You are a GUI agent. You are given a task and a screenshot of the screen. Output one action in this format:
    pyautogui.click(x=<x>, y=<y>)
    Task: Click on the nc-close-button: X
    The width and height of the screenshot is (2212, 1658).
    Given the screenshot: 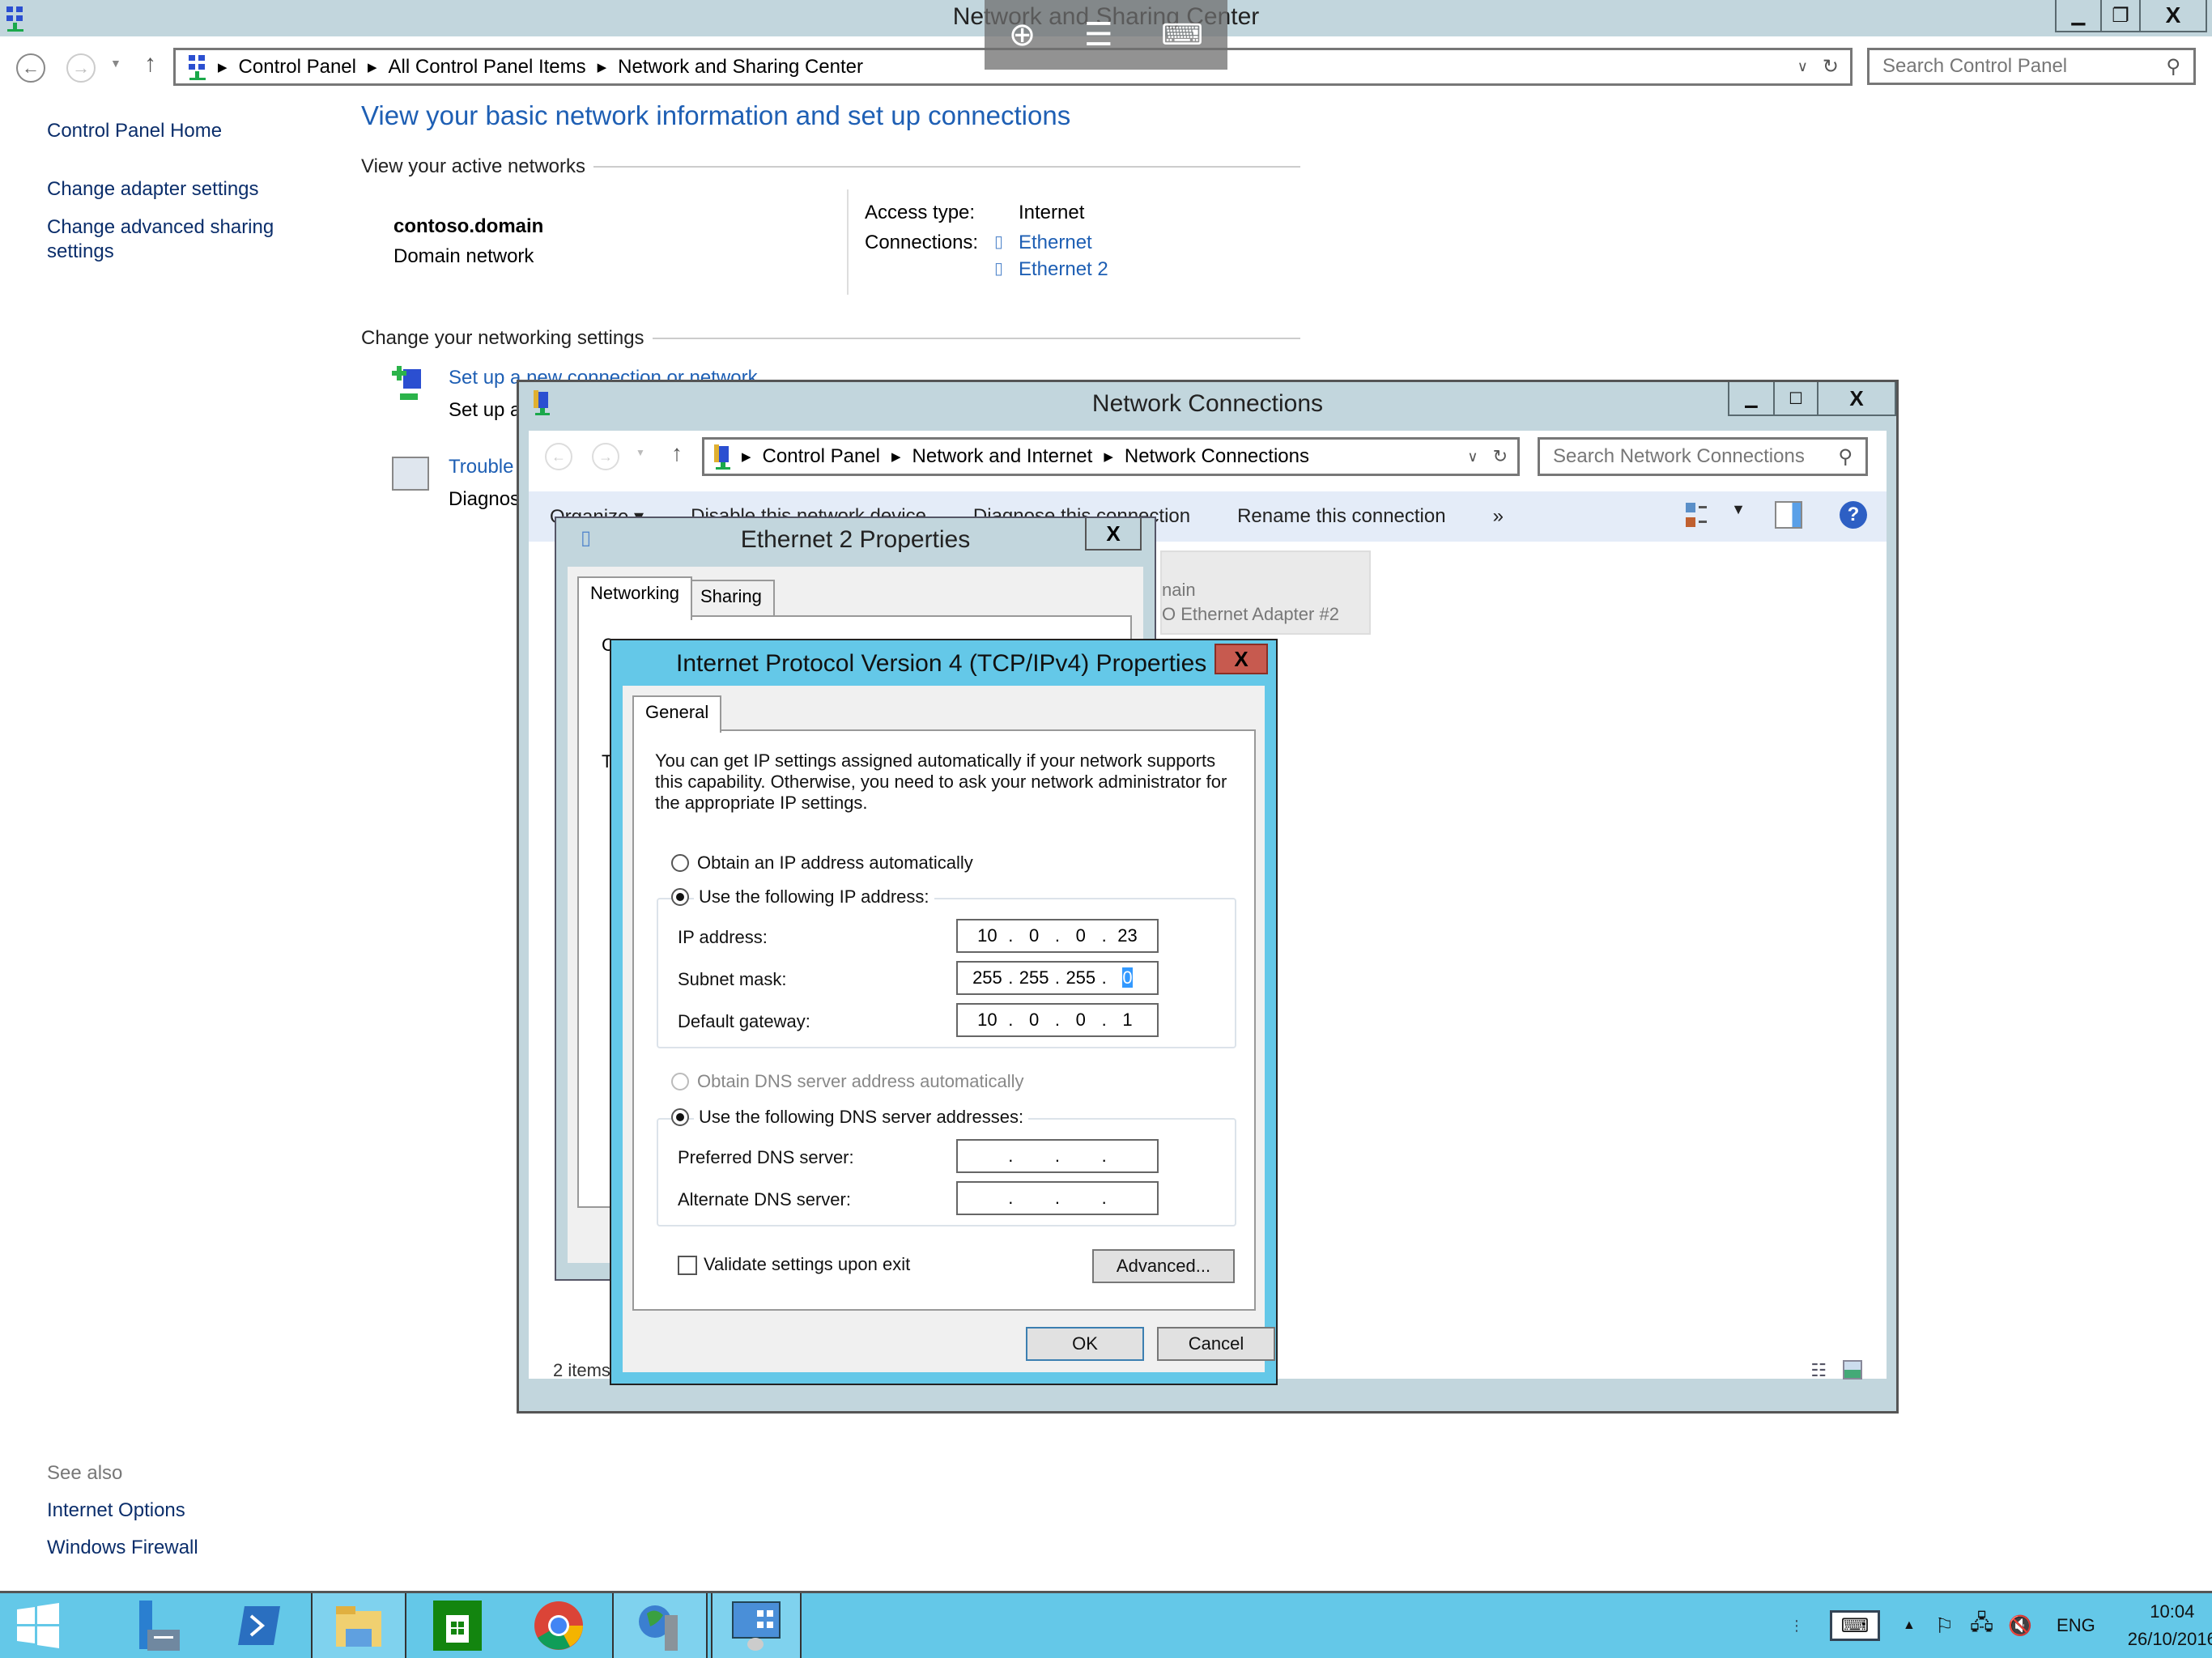 What is the action you would take?
    pyautogui.click(x=1856, y=398)
    